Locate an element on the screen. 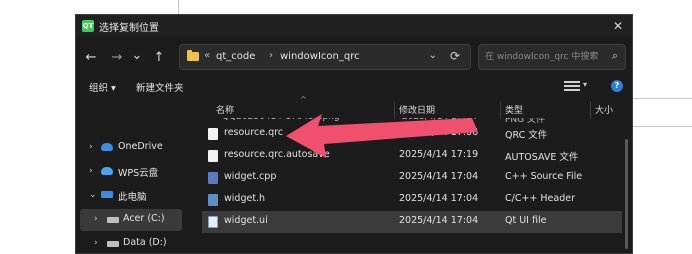  file-row: widget.h 2025/4/14 17:04 C/C++ Header is located at coordinates (412, 200).